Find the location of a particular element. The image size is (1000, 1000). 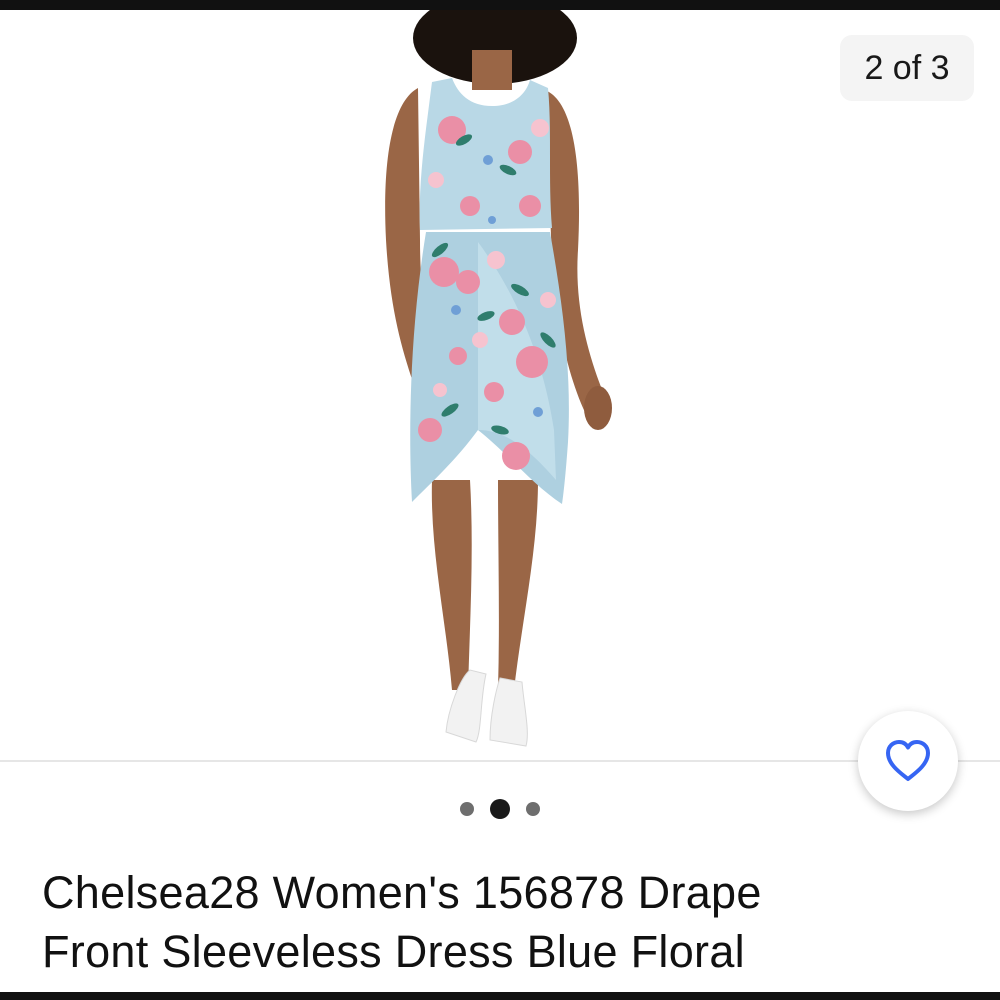

image-counter-text: 2 of 3 is located at coordinates (907, 67).